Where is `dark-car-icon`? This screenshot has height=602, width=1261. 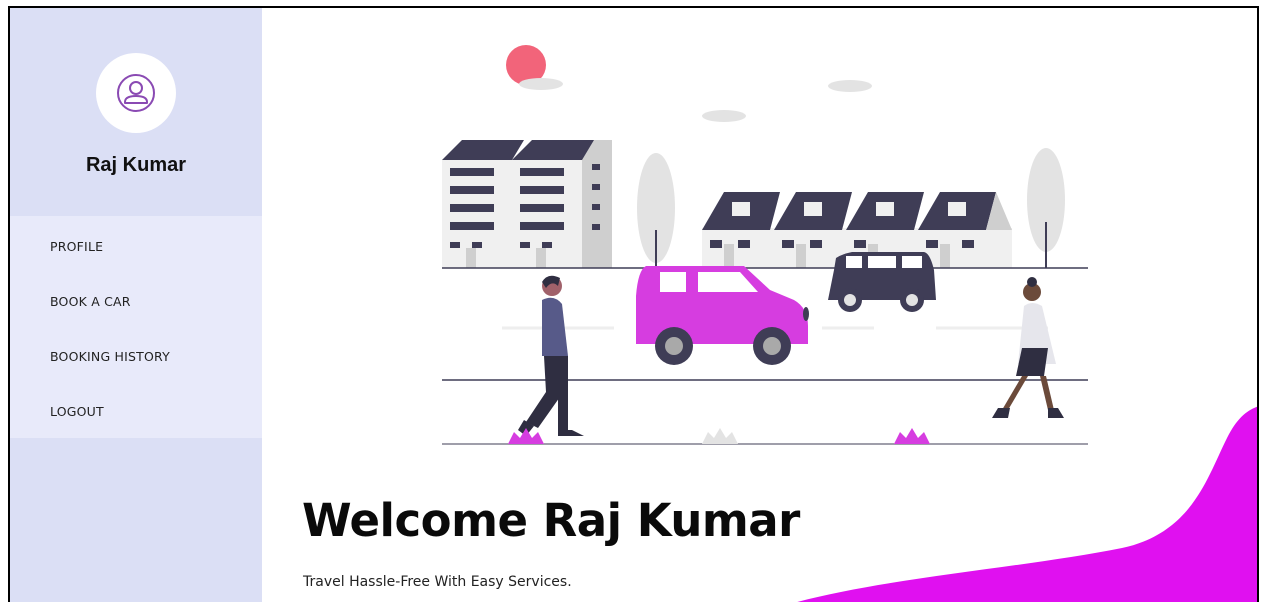
dark-car-icon is located at coordinates (882, 282).